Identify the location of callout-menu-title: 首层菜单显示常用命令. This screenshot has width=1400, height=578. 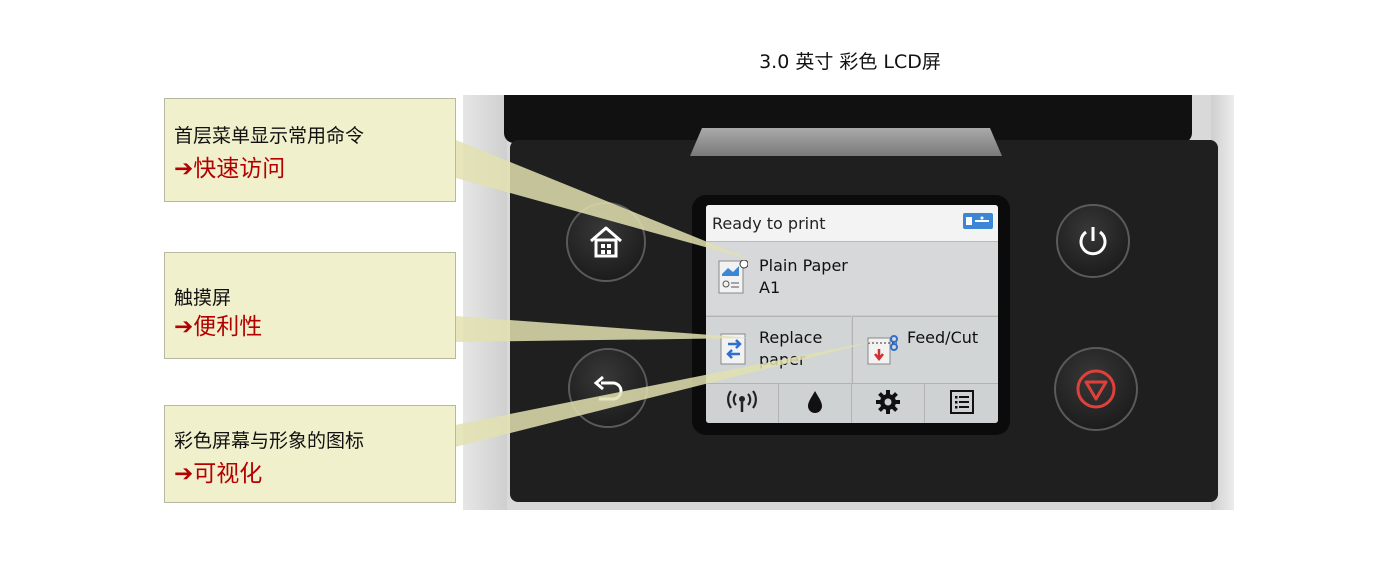
(269, 136).